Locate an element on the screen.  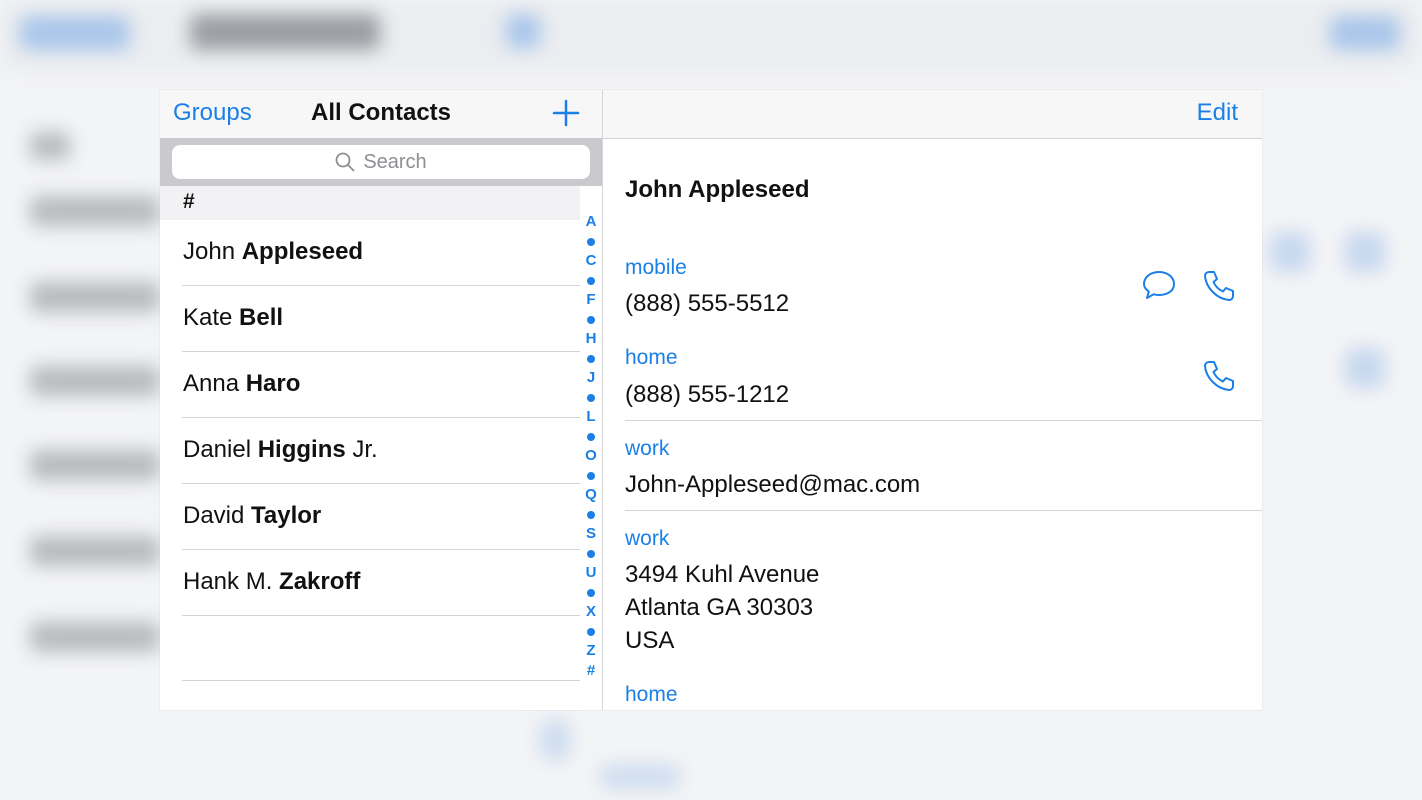
call-mobile-button is located at coordinates (1219, 288).